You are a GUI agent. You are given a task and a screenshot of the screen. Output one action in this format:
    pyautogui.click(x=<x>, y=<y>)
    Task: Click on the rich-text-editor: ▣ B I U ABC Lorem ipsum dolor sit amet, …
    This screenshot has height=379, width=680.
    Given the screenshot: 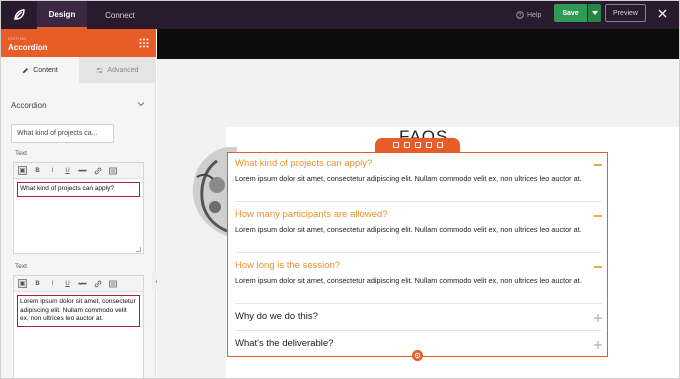 What is the action you would take?
    pyautogui.click(x=78, y=326)
    